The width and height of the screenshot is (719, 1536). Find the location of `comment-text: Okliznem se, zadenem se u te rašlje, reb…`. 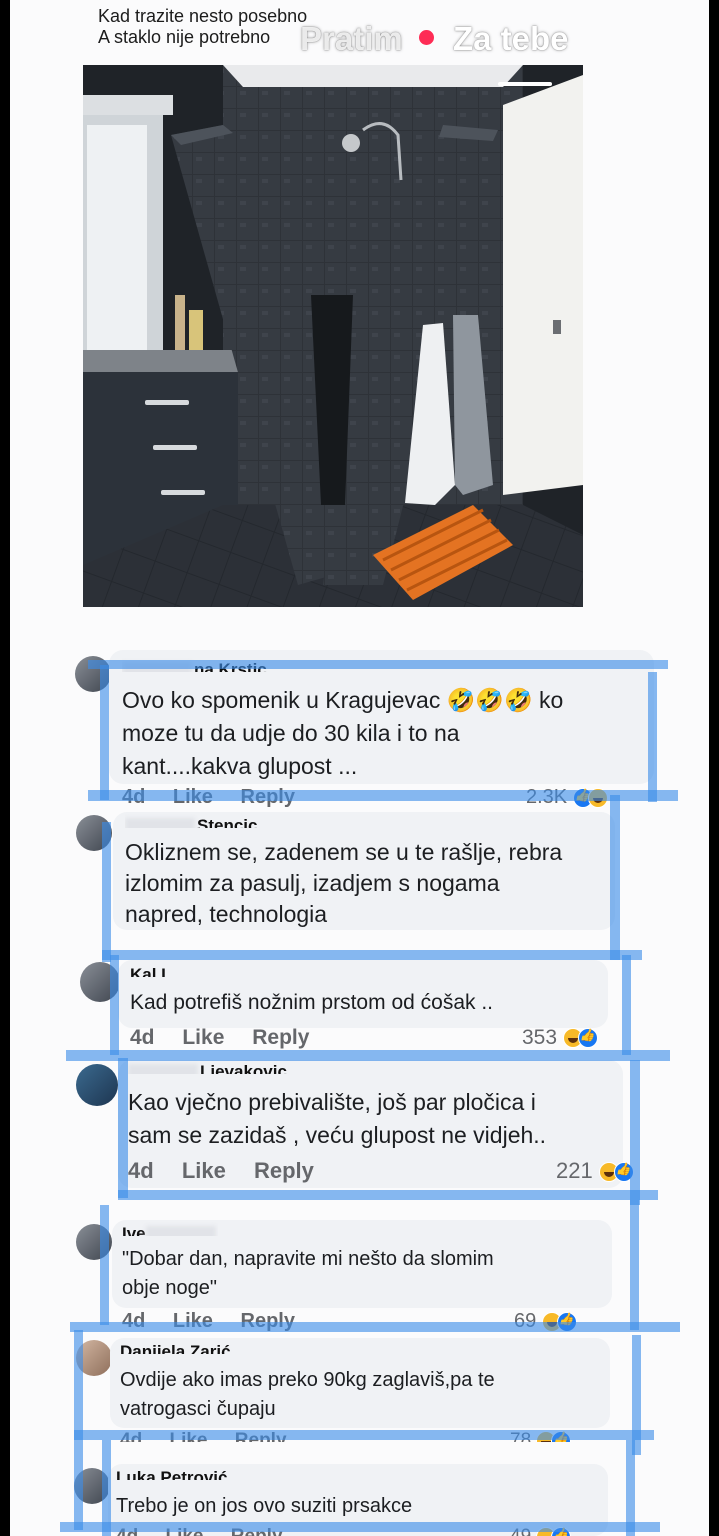

comment-text: Okliznem se, zadenem se u te rašlje, reb… is located at coordinates (344, 883).